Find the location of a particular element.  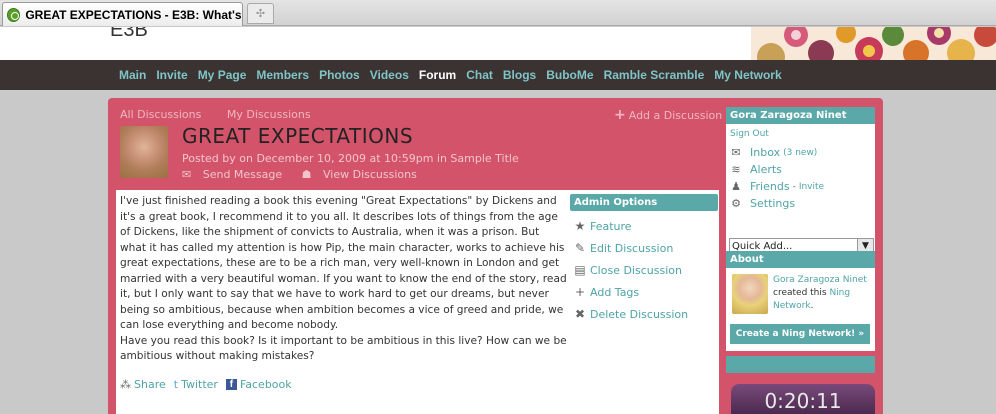

timer-display: 0:20:11 is located at coordinates (803, 399).